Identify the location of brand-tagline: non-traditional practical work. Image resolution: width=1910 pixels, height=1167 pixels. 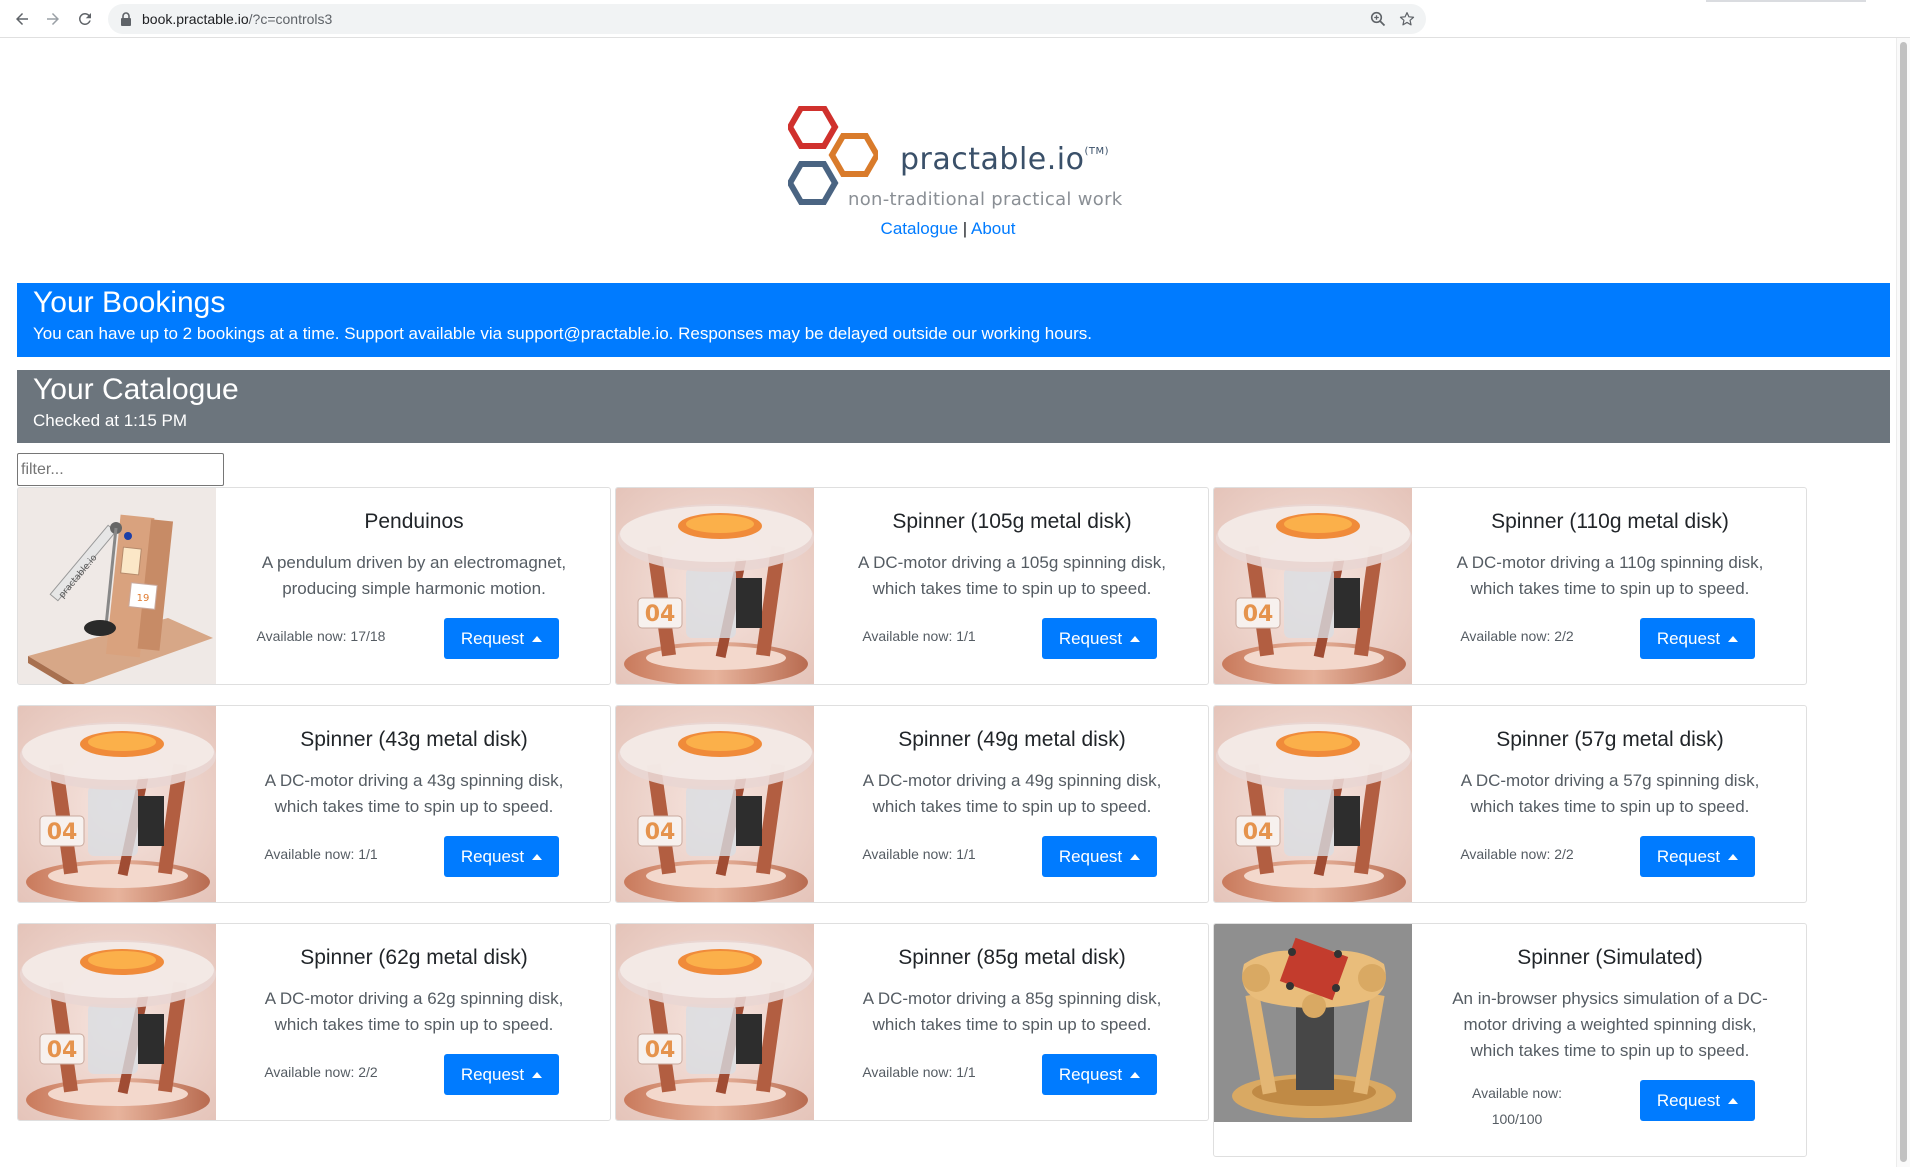
(985, 199).